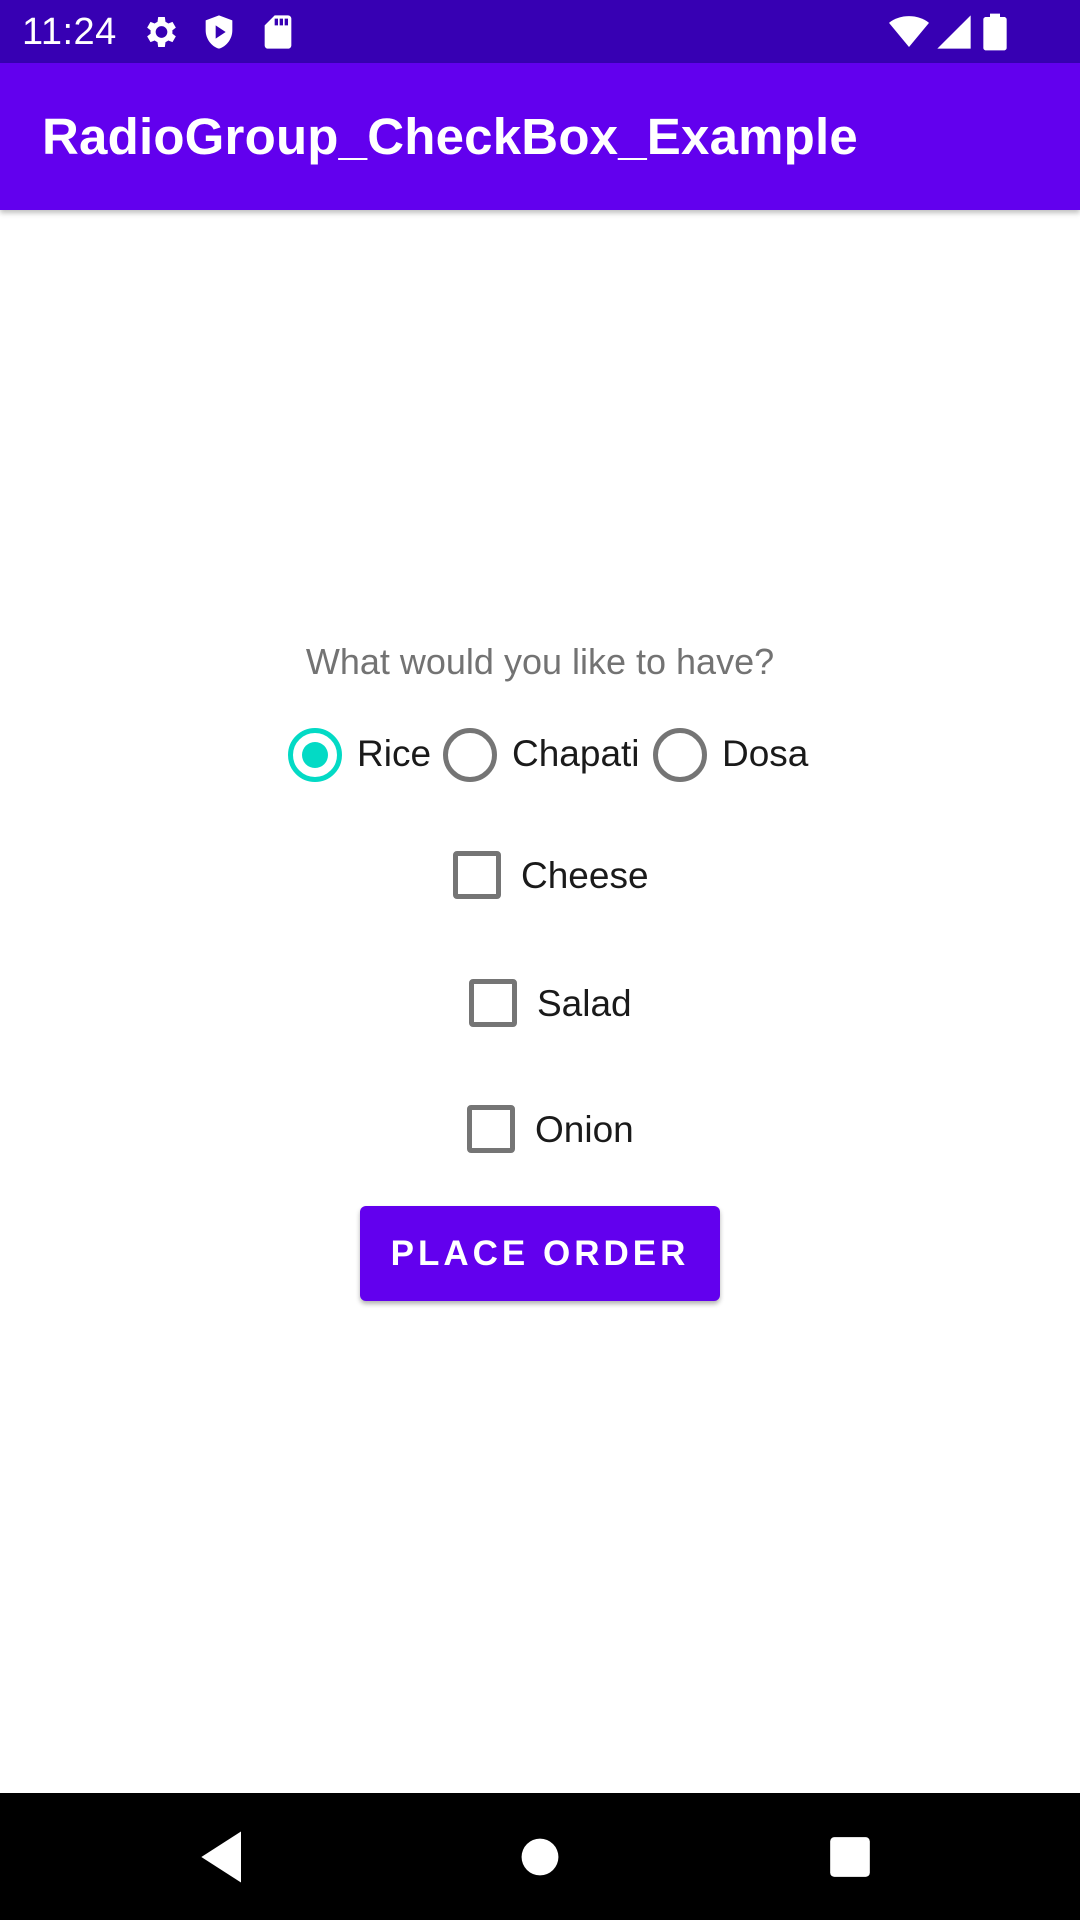 The width and height of the screenshot is (1080, 1920). Describe the element at coordinates (394, 753) in the screenshot. I see `radio-label: Rice` at that location.